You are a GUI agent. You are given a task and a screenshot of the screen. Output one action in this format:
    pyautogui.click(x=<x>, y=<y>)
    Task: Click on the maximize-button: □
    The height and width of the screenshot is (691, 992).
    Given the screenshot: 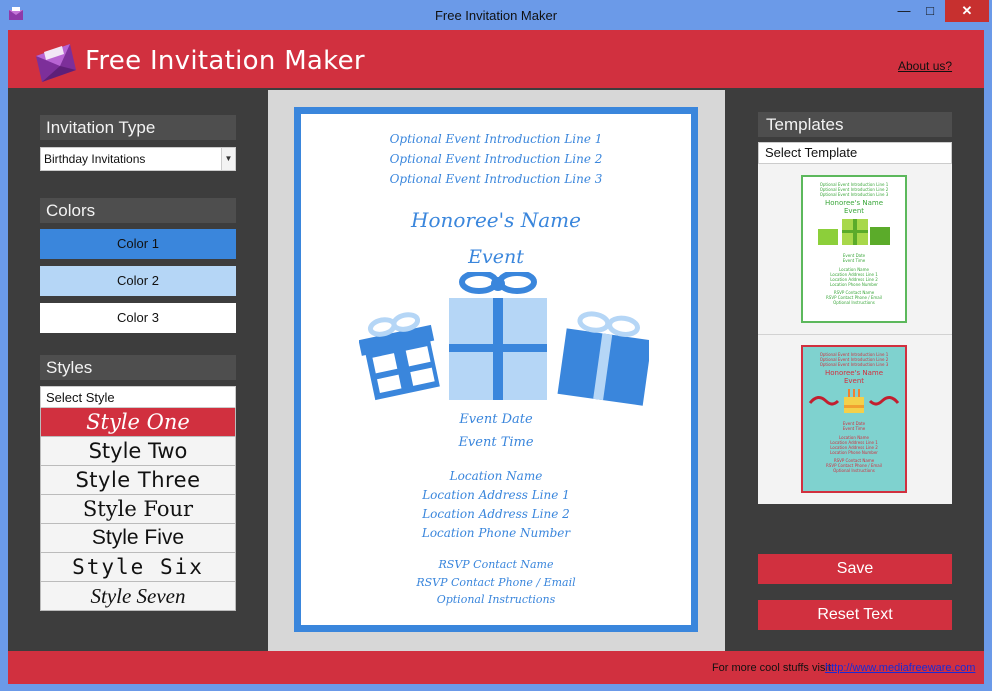 What is the action you would take?
    pyautogui.click(x=930, y=11)
    